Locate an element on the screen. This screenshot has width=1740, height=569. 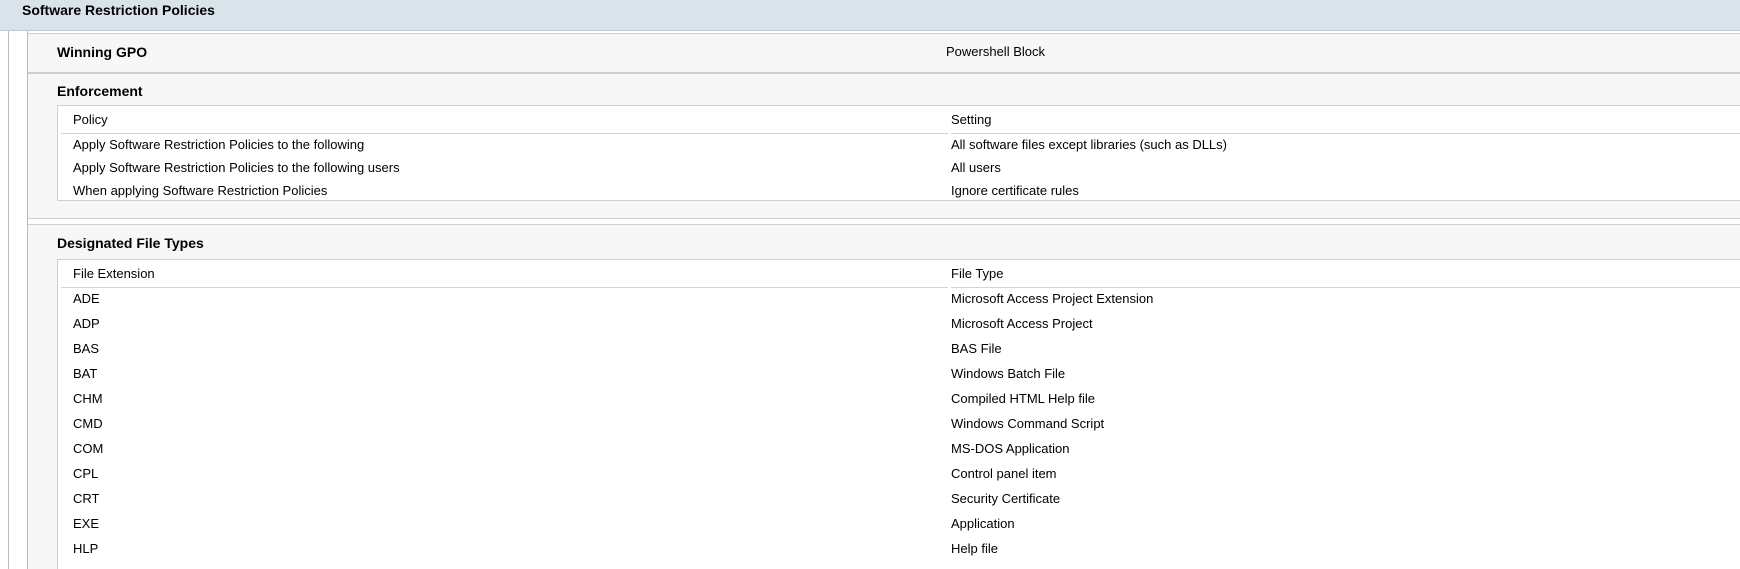
extension-cell: COM is located at coordinates (88, 448).